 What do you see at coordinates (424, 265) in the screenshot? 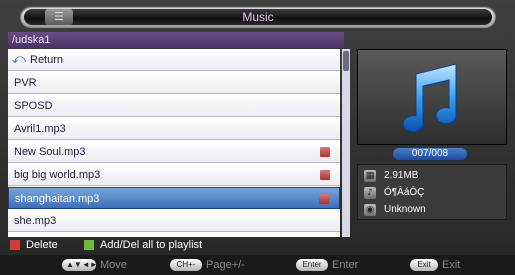
I see `exit-key-icon: Exit` at bounding box center [424, 265].